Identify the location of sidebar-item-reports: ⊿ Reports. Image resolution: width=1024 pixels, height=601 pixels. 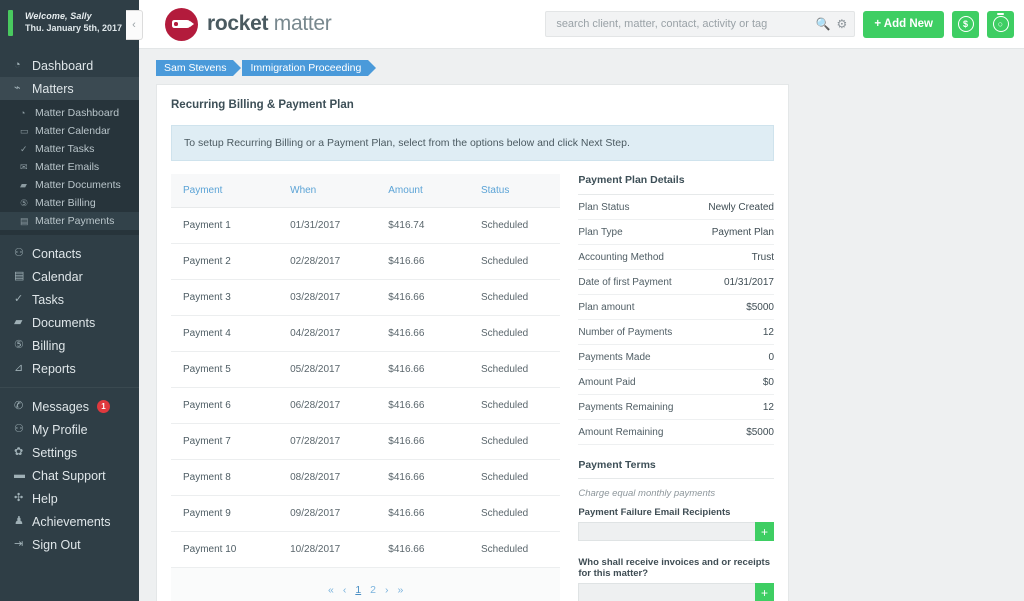
(69, 368).